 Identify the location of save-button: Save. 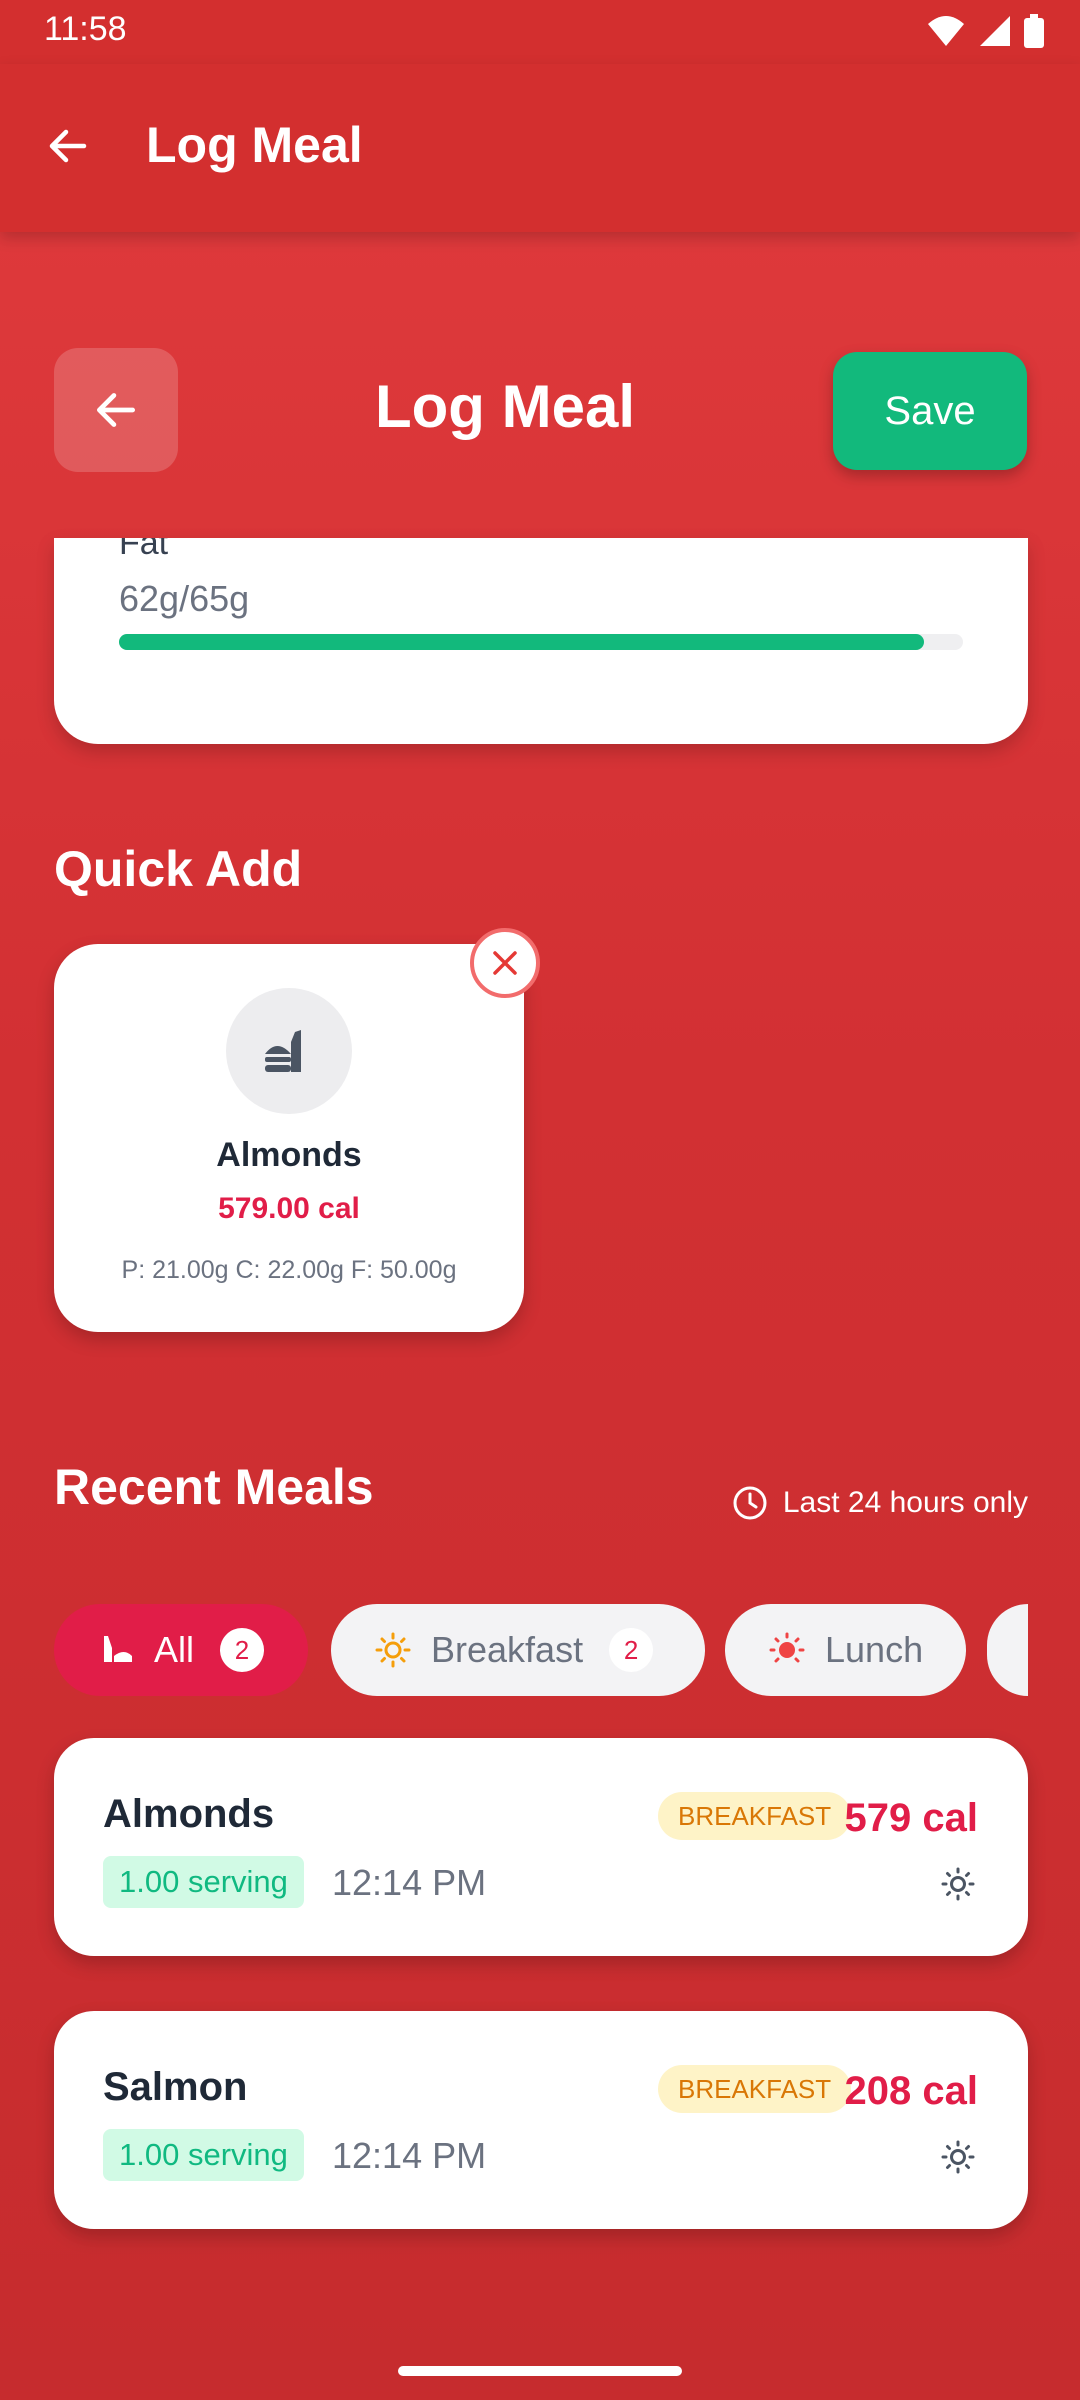
(930, 411).